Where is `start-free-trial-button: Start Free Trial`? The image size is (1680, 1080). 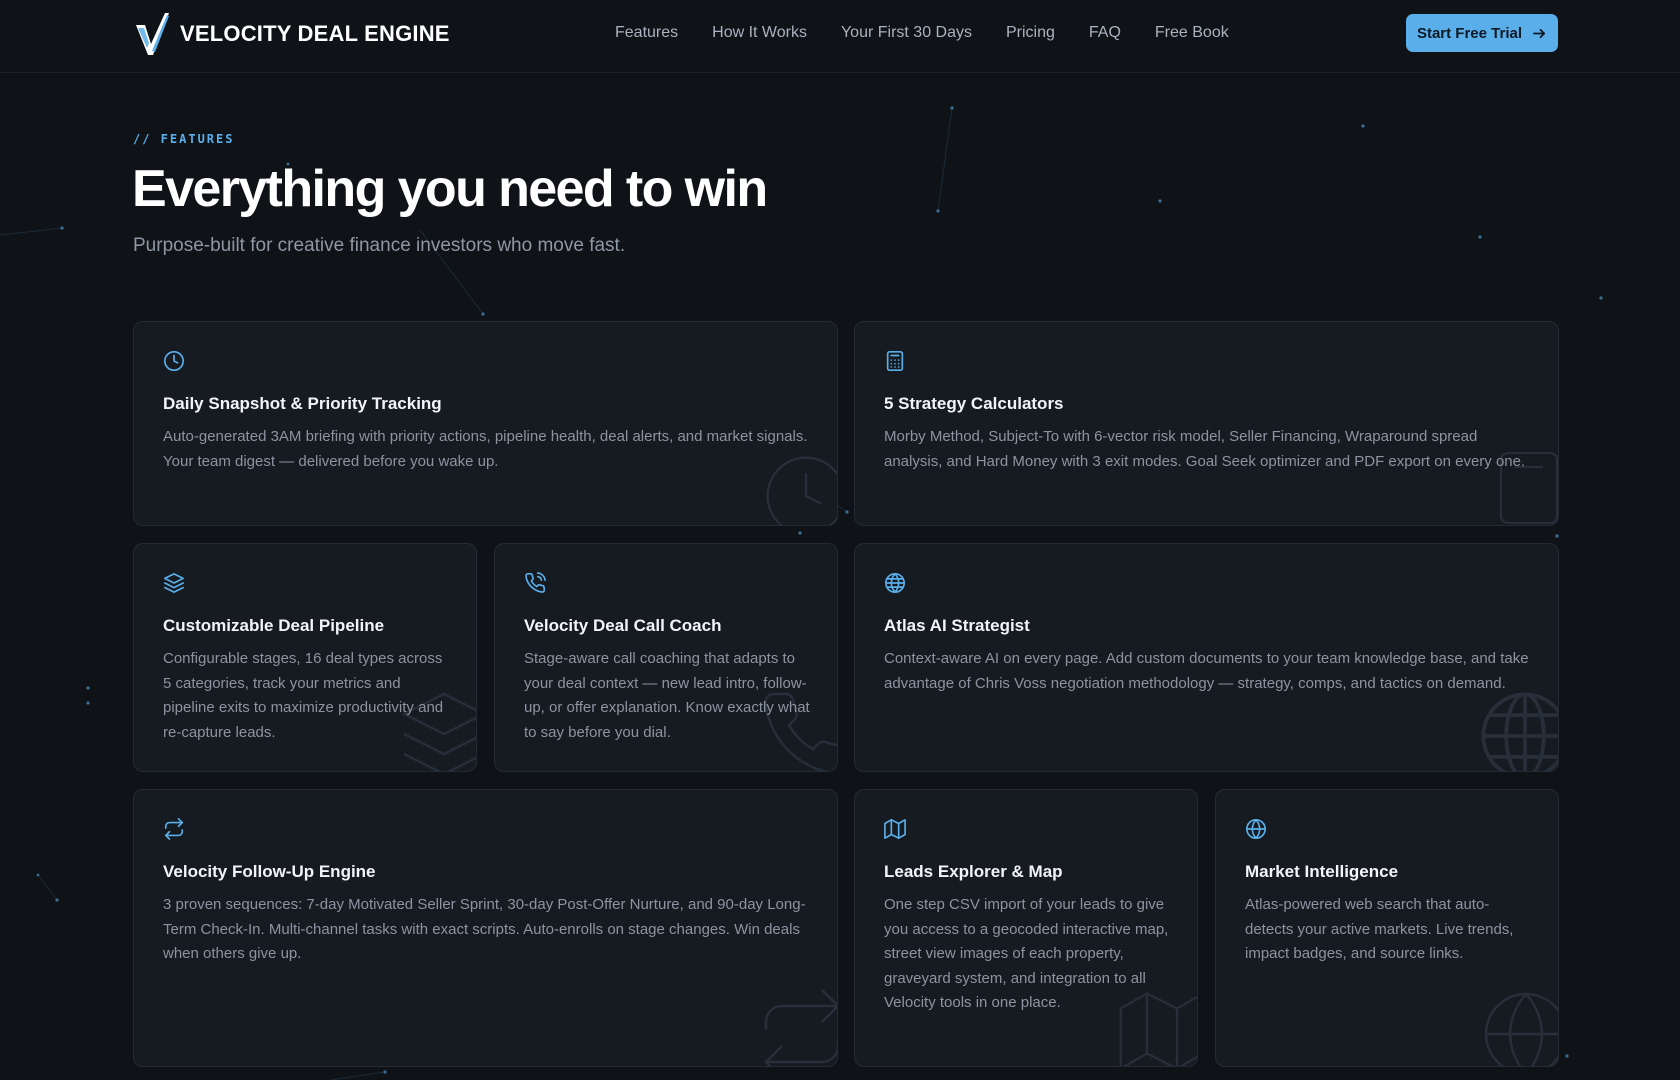 start-free-trial-button: Start Free Trial is located at coordinates (1482, 33).